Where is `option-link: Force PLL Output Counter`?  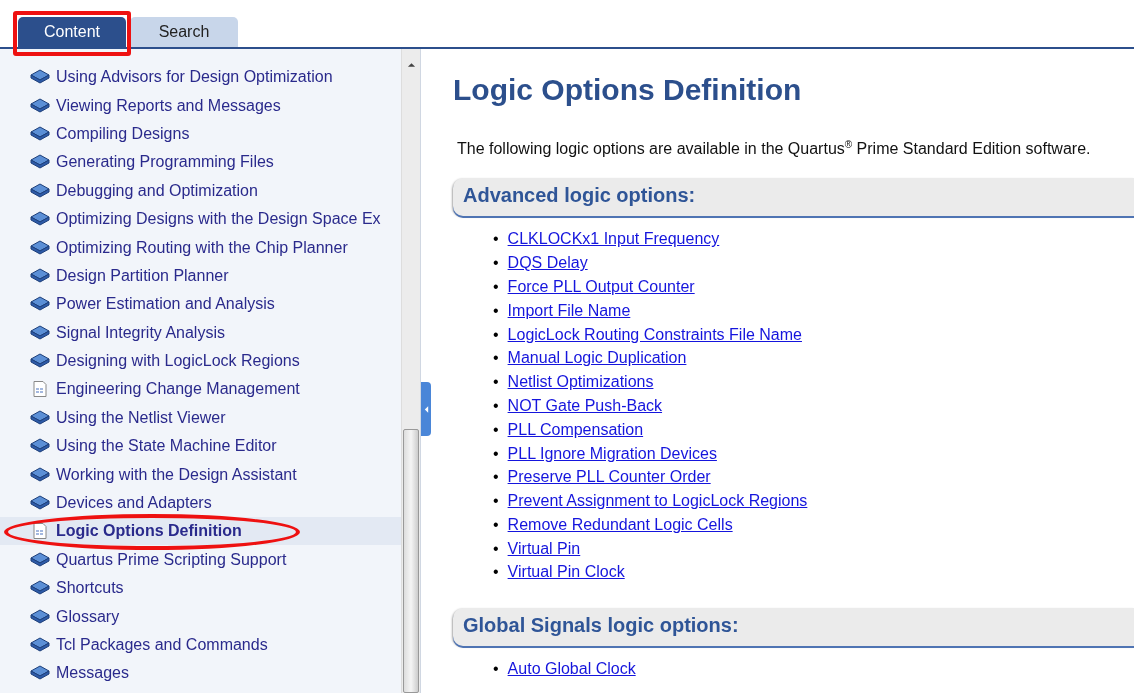 option-link: Force PLL Output Counter is located at coordinates (601, 289).